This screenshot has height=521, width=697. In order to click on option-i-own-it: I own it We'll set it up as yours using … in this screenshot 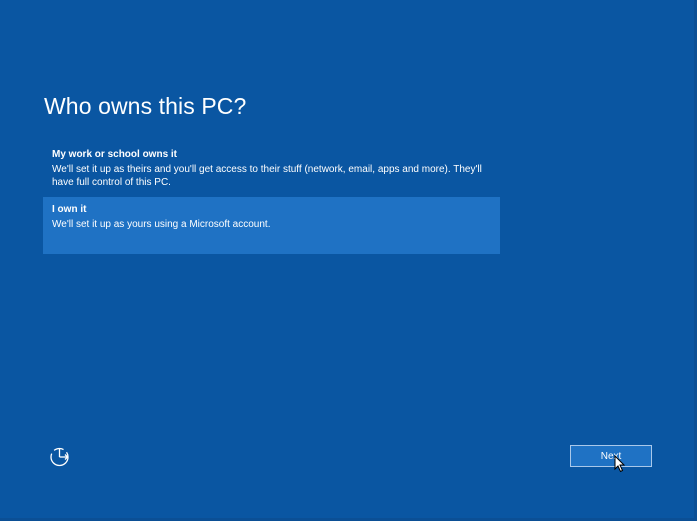, I will do `click(271, 225)`.